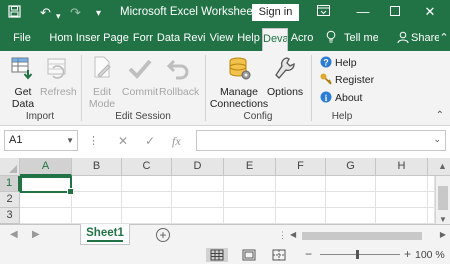  I want to click on column-header: B, so click(97, 167).